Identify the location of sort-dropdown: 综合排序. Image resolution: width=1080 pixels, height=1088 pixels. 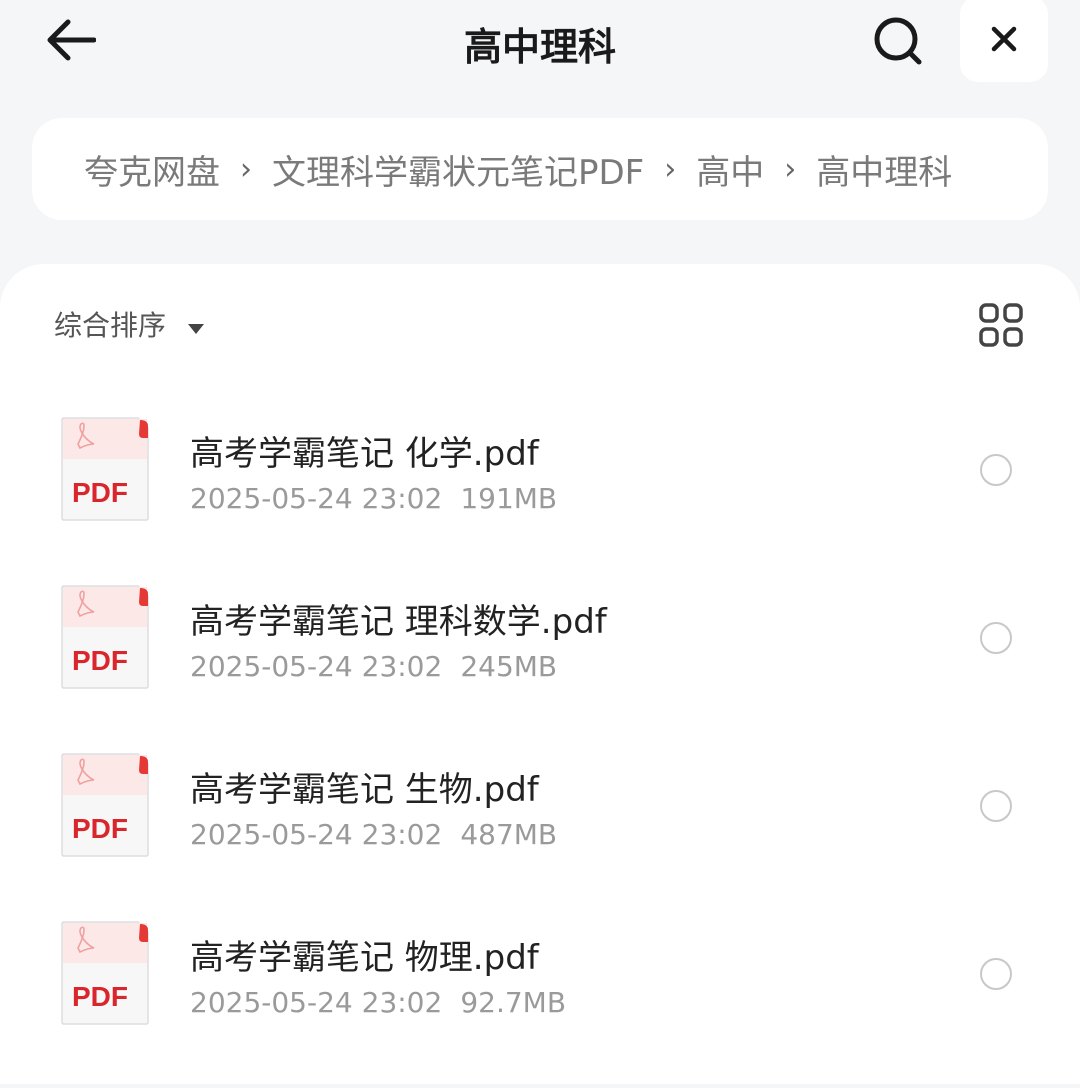
(129, 324).